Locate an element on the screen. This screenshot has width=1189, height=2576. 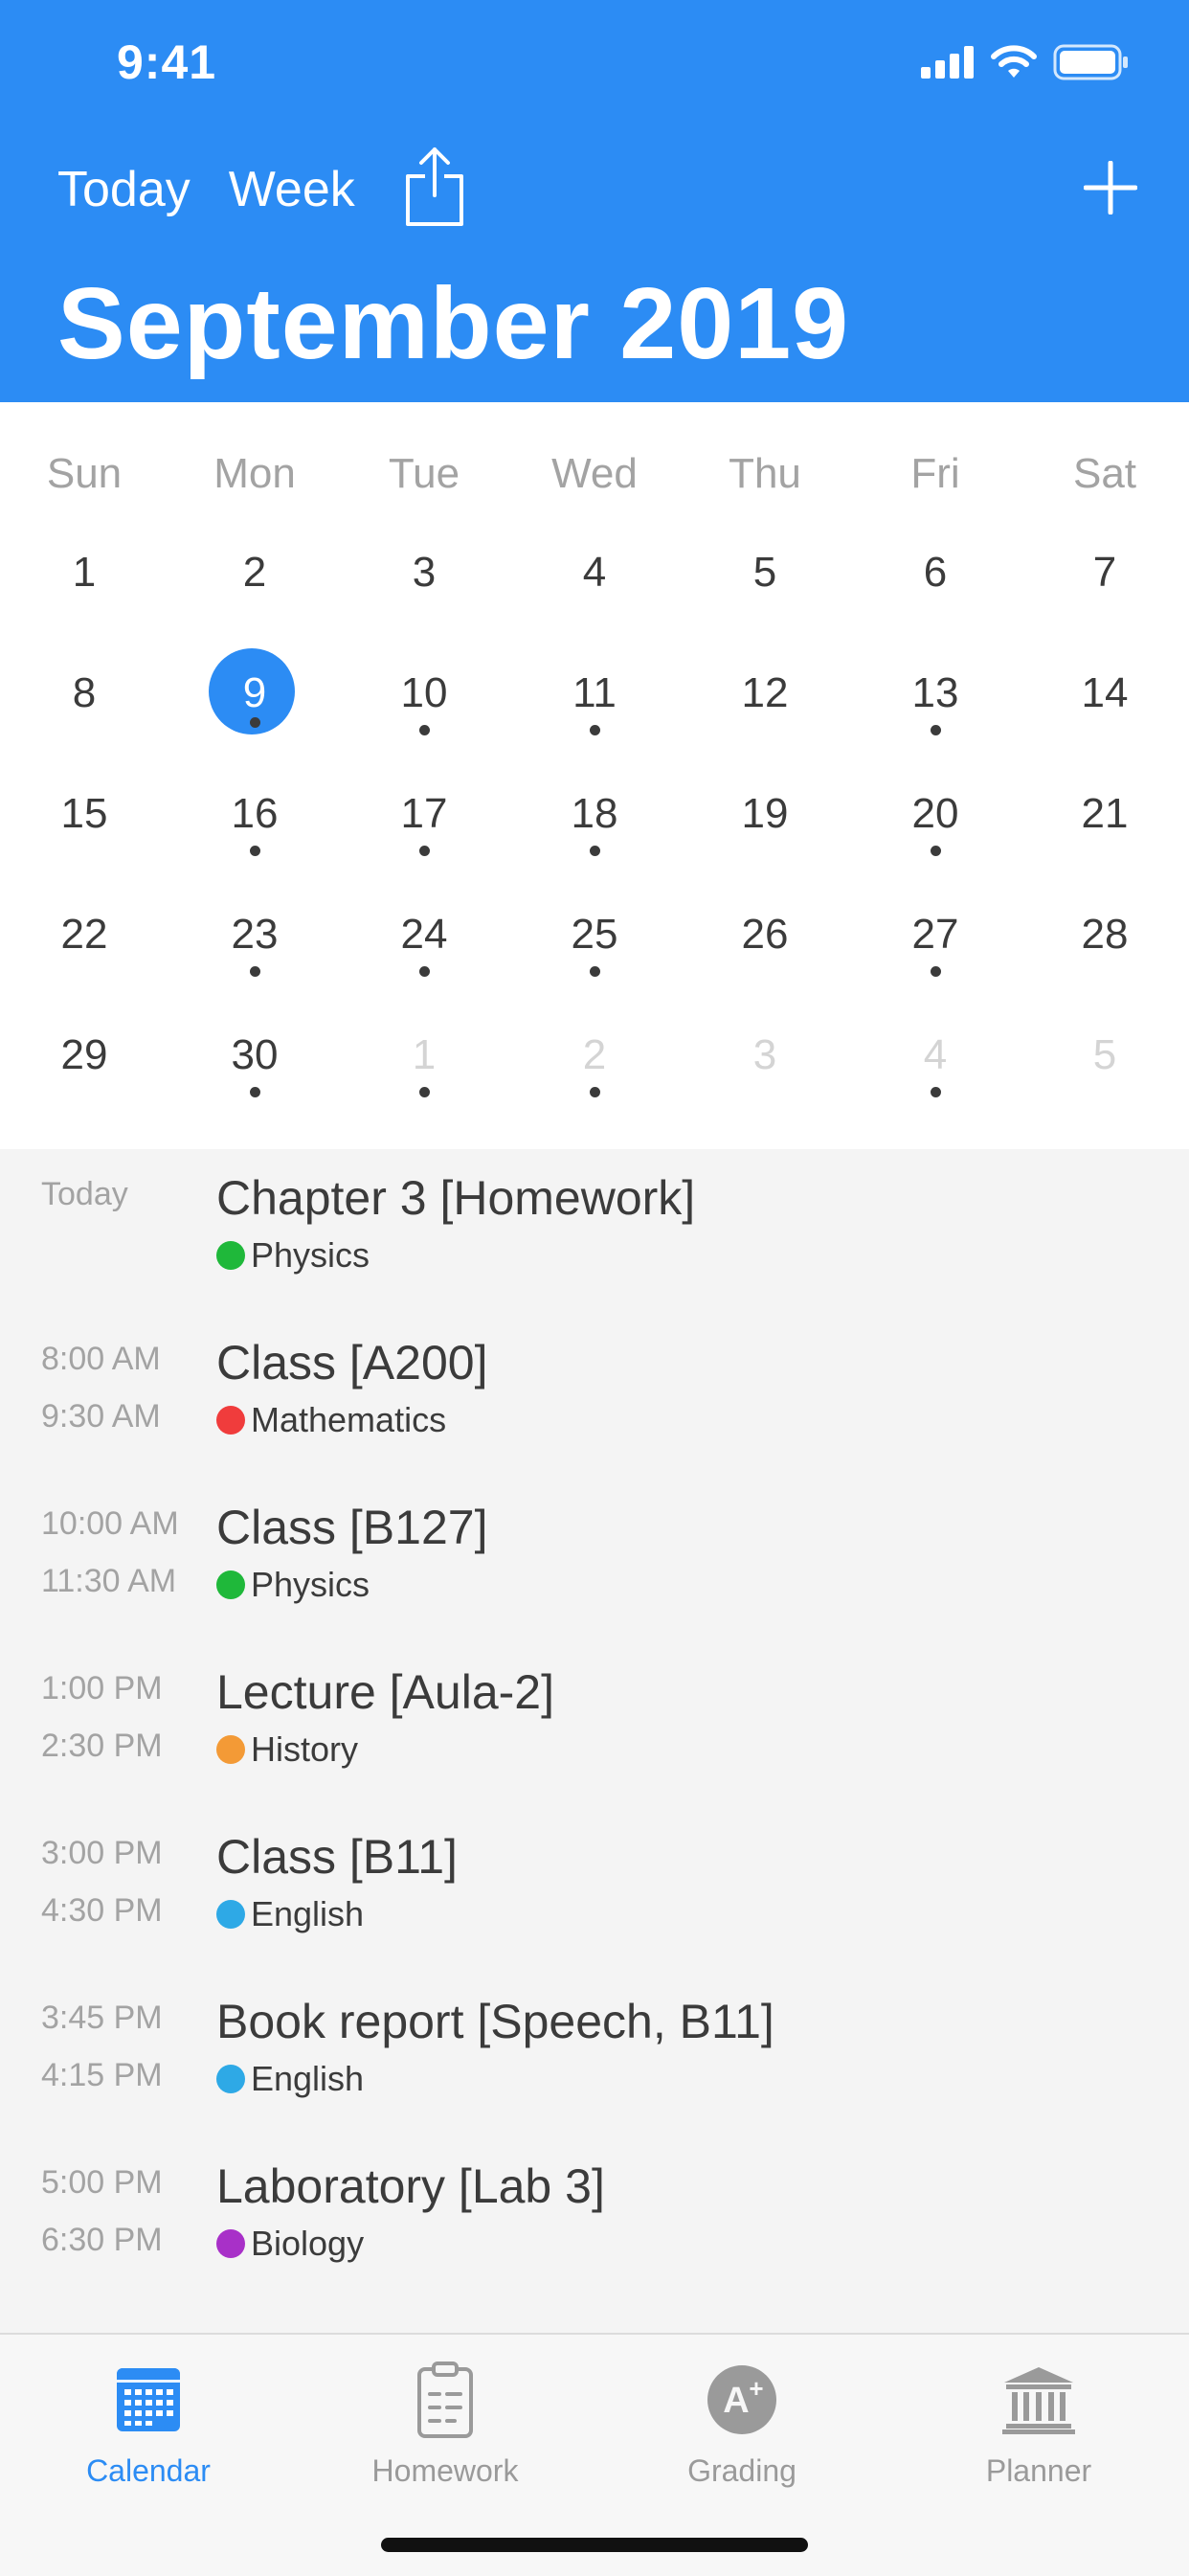
week-button: Week is located at coordinates (292, 189).